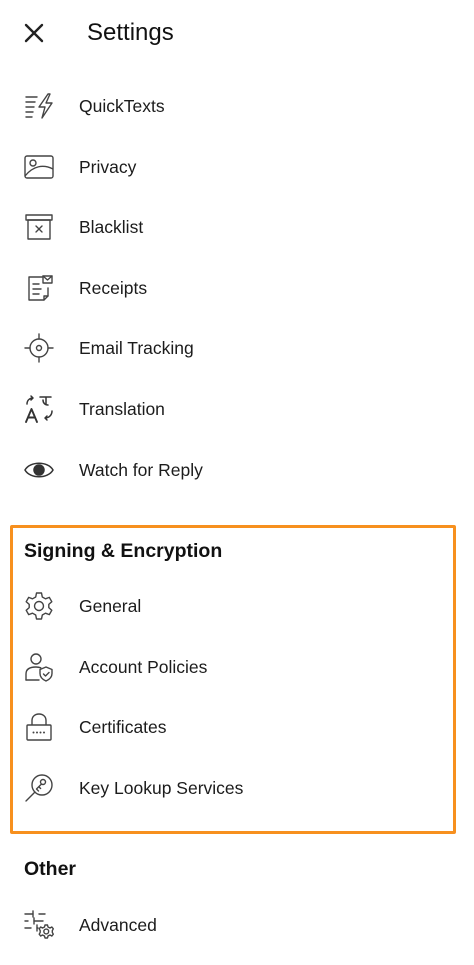  I want to click on close-button, so click(34, 33).